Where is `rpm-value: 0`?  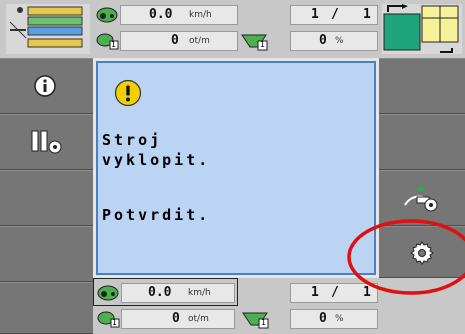 rpm-value: 0 is located at coordinates (175, 40).